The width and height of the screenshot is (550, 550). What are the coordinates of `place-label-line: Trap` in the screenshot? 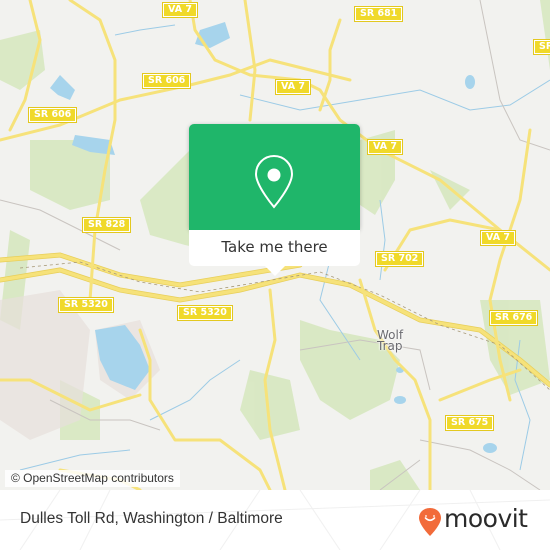 It's located at (390, 346).